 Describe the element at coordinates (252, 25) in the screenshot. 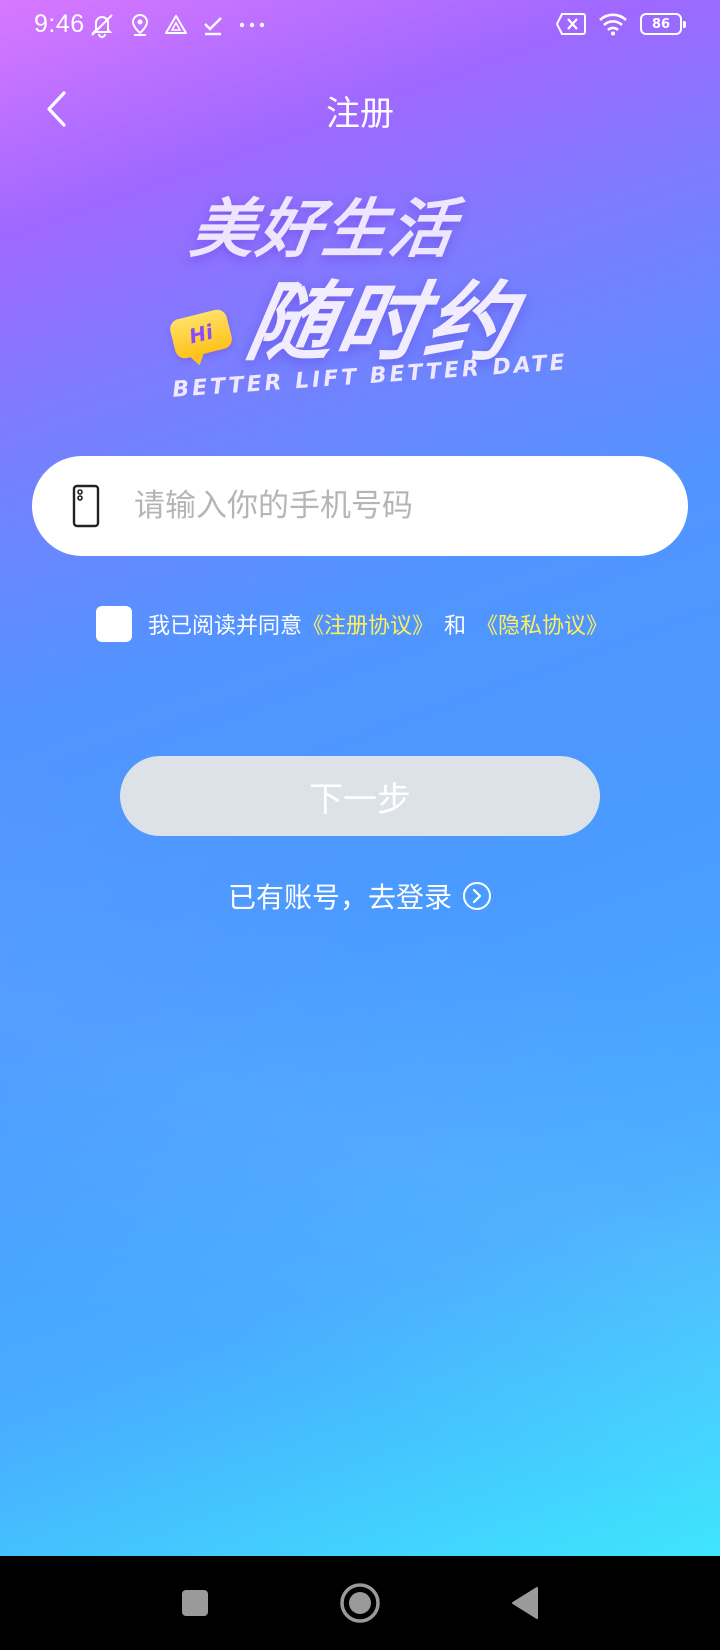

I see `more-dots-icon` at that location.